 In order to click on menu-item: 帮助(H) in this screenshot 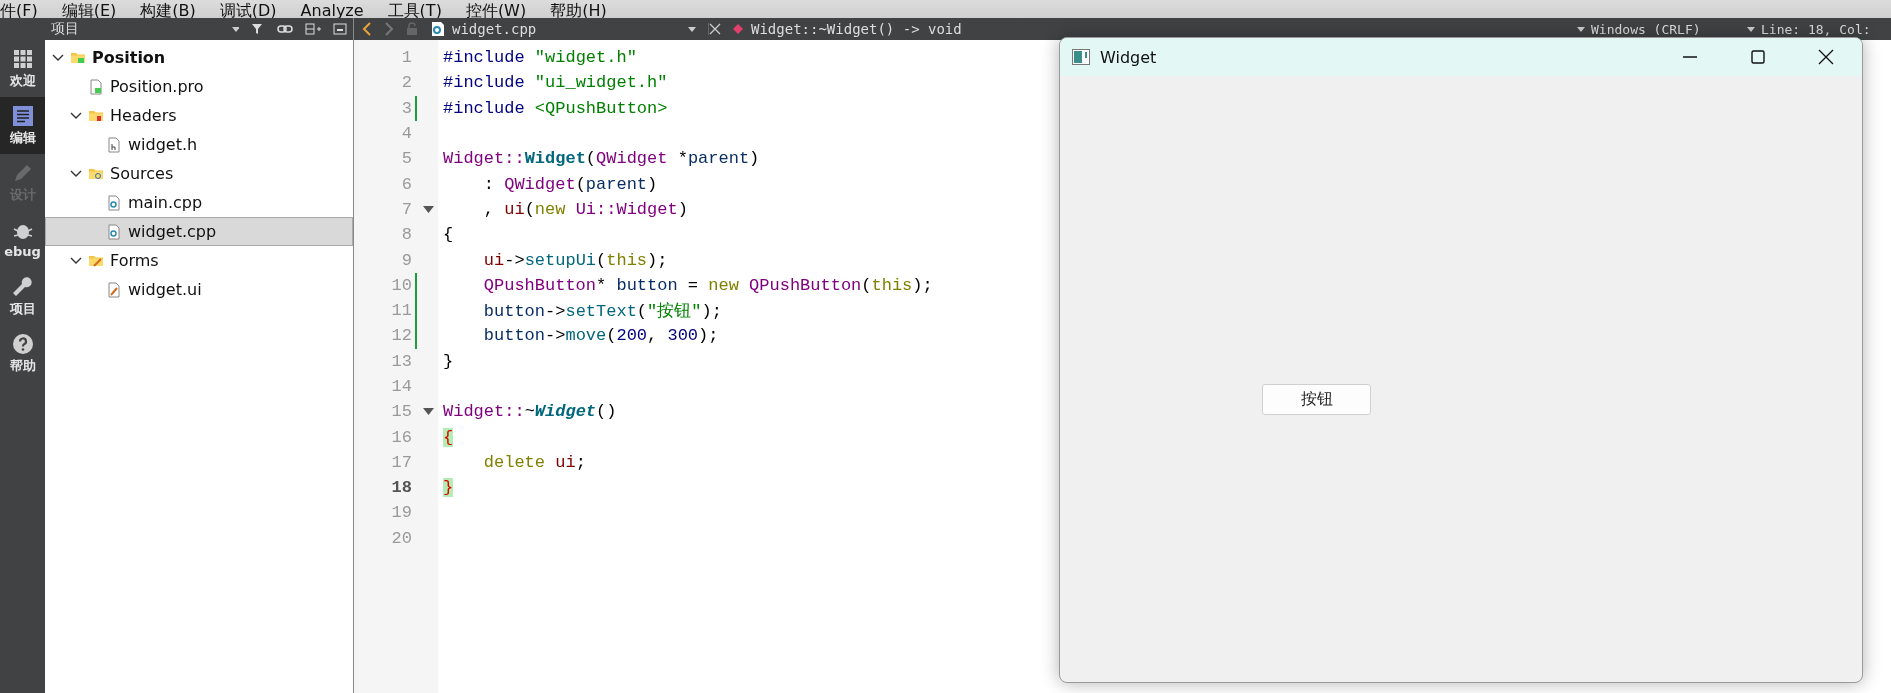, I will do `click(578, 10)`.